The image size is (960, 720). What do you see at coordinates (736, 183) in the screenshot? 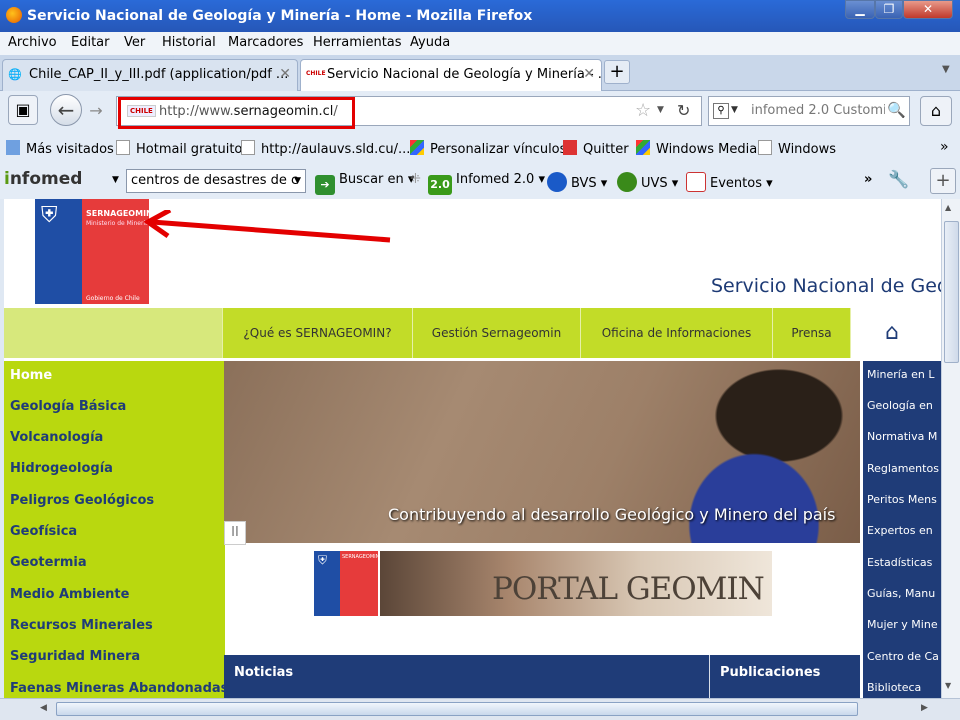
I see `eventos-label: Eventos` at bounding box center [736, 183].